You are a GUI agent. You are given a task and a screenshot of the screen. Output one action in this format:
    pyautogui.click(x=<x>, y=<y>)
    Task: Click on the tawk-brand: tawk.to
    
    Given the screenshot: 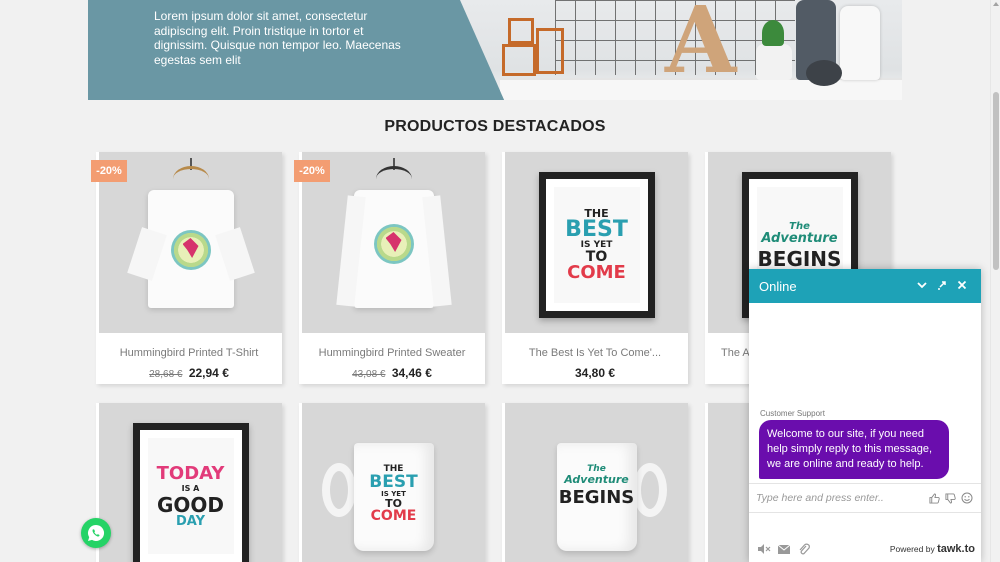 What is the action you would take?
    pyautogui.click(x=956, y=549)
    